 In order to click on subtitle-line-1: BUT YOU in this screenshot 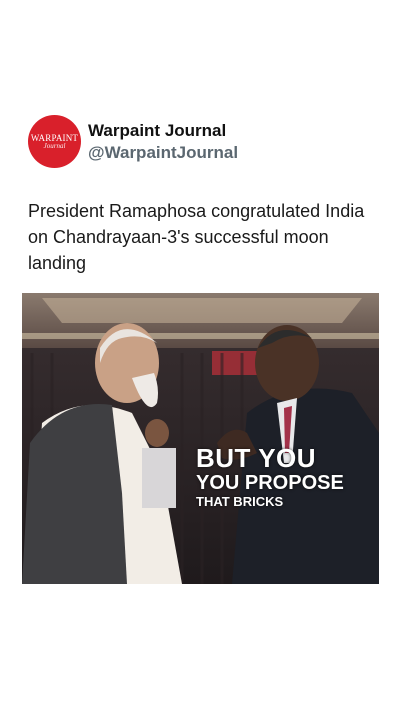, I will do `click(256, 458)`.